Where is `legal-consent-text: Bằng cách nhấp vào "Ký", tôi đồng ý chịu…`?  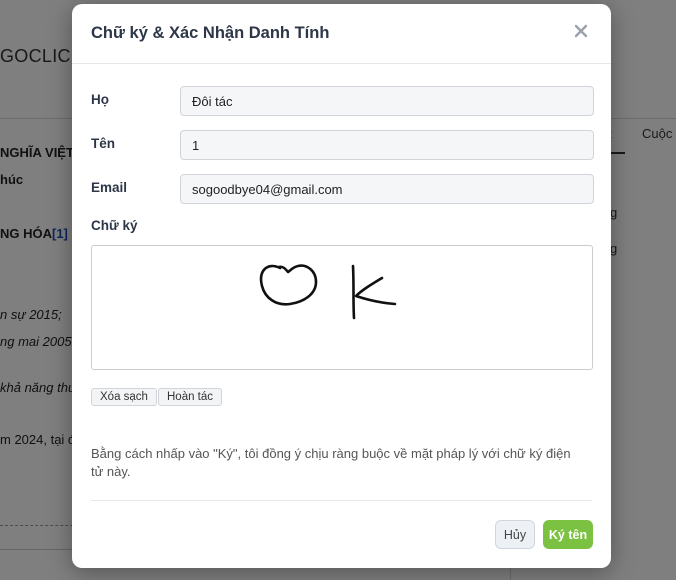 legal-consent-text: Bằng cách nhấp vào "Ký", tôi đồng ý chịu… is located at coordinates (331, 462).